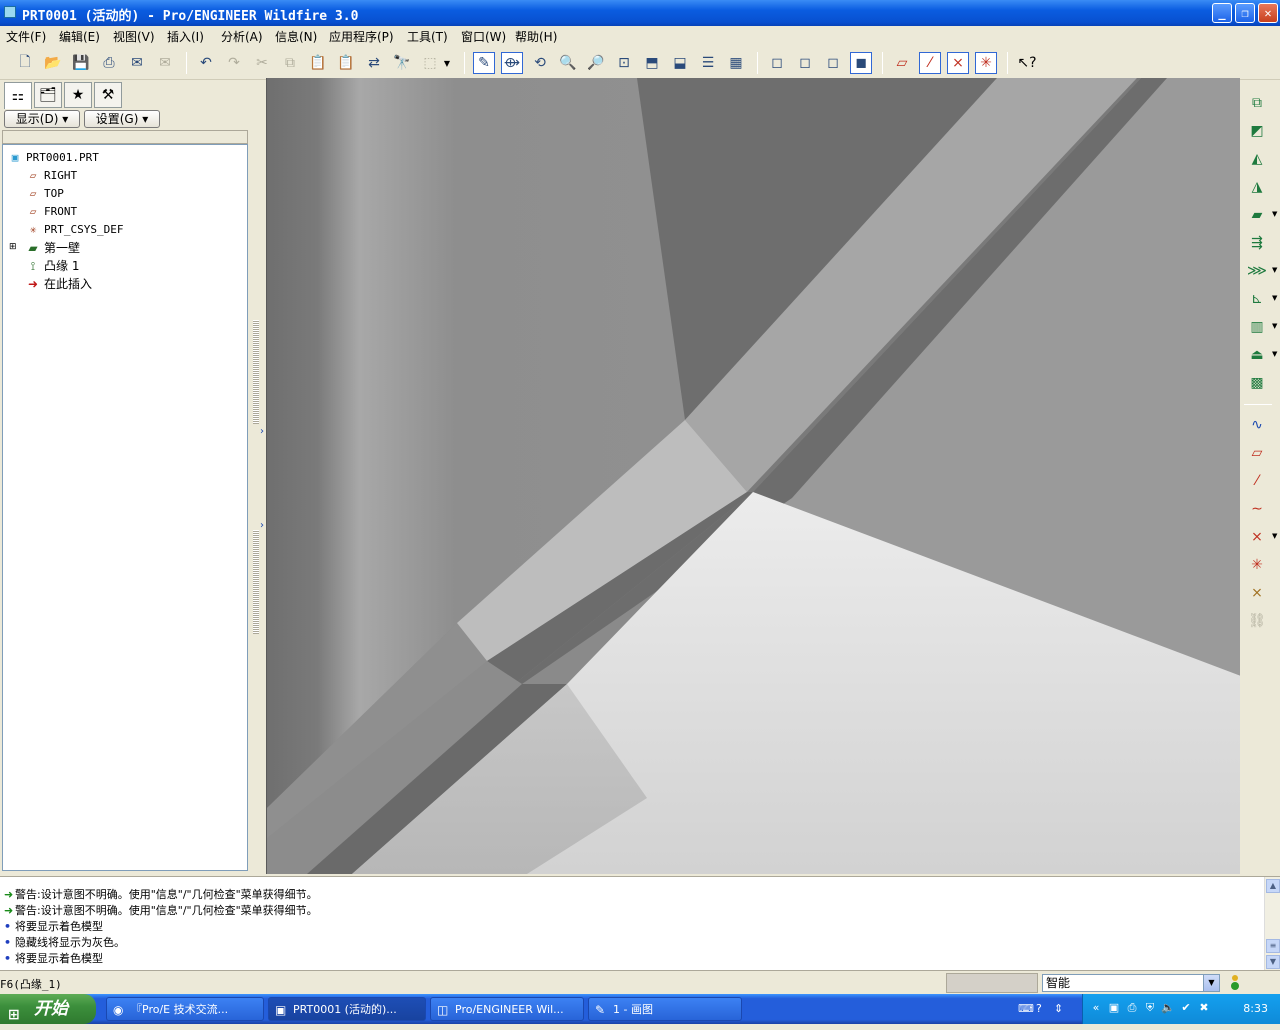 This screenshot has width=1280, height=1030. I want to click on tray-expand-icon: «, so click(1096, 1008).